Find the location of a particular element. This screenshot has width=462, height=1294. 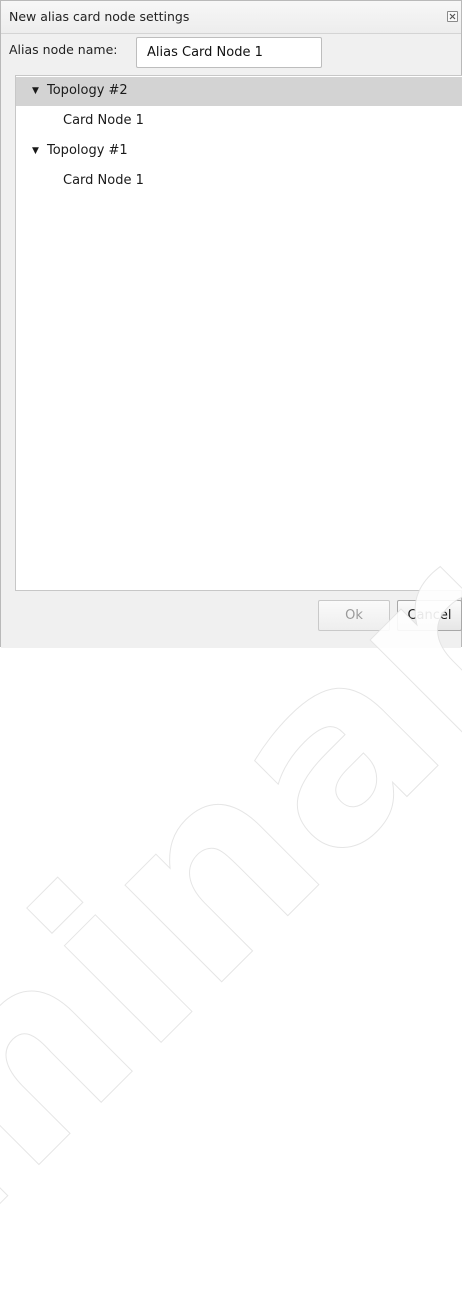

alias-name-row: Alias node name: is located at coordinates (231, 54).